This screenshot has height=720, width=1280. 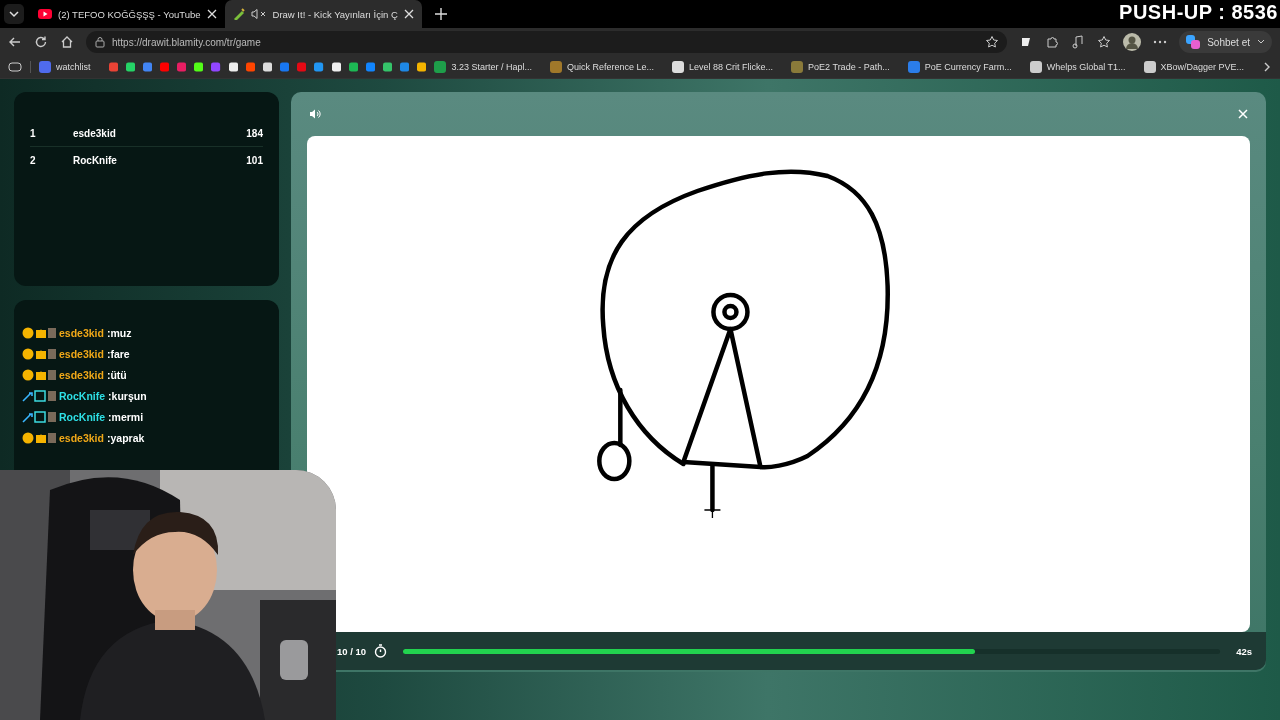 I want to click on favorites-icon, so click(x=1104, y=42).